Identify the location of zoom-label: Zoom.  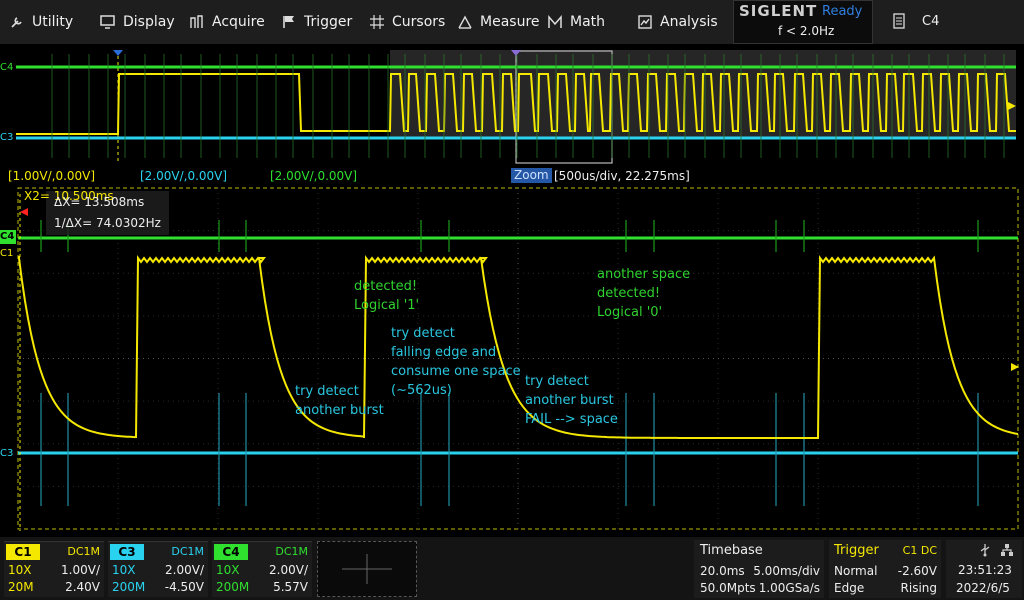
(531, 175).